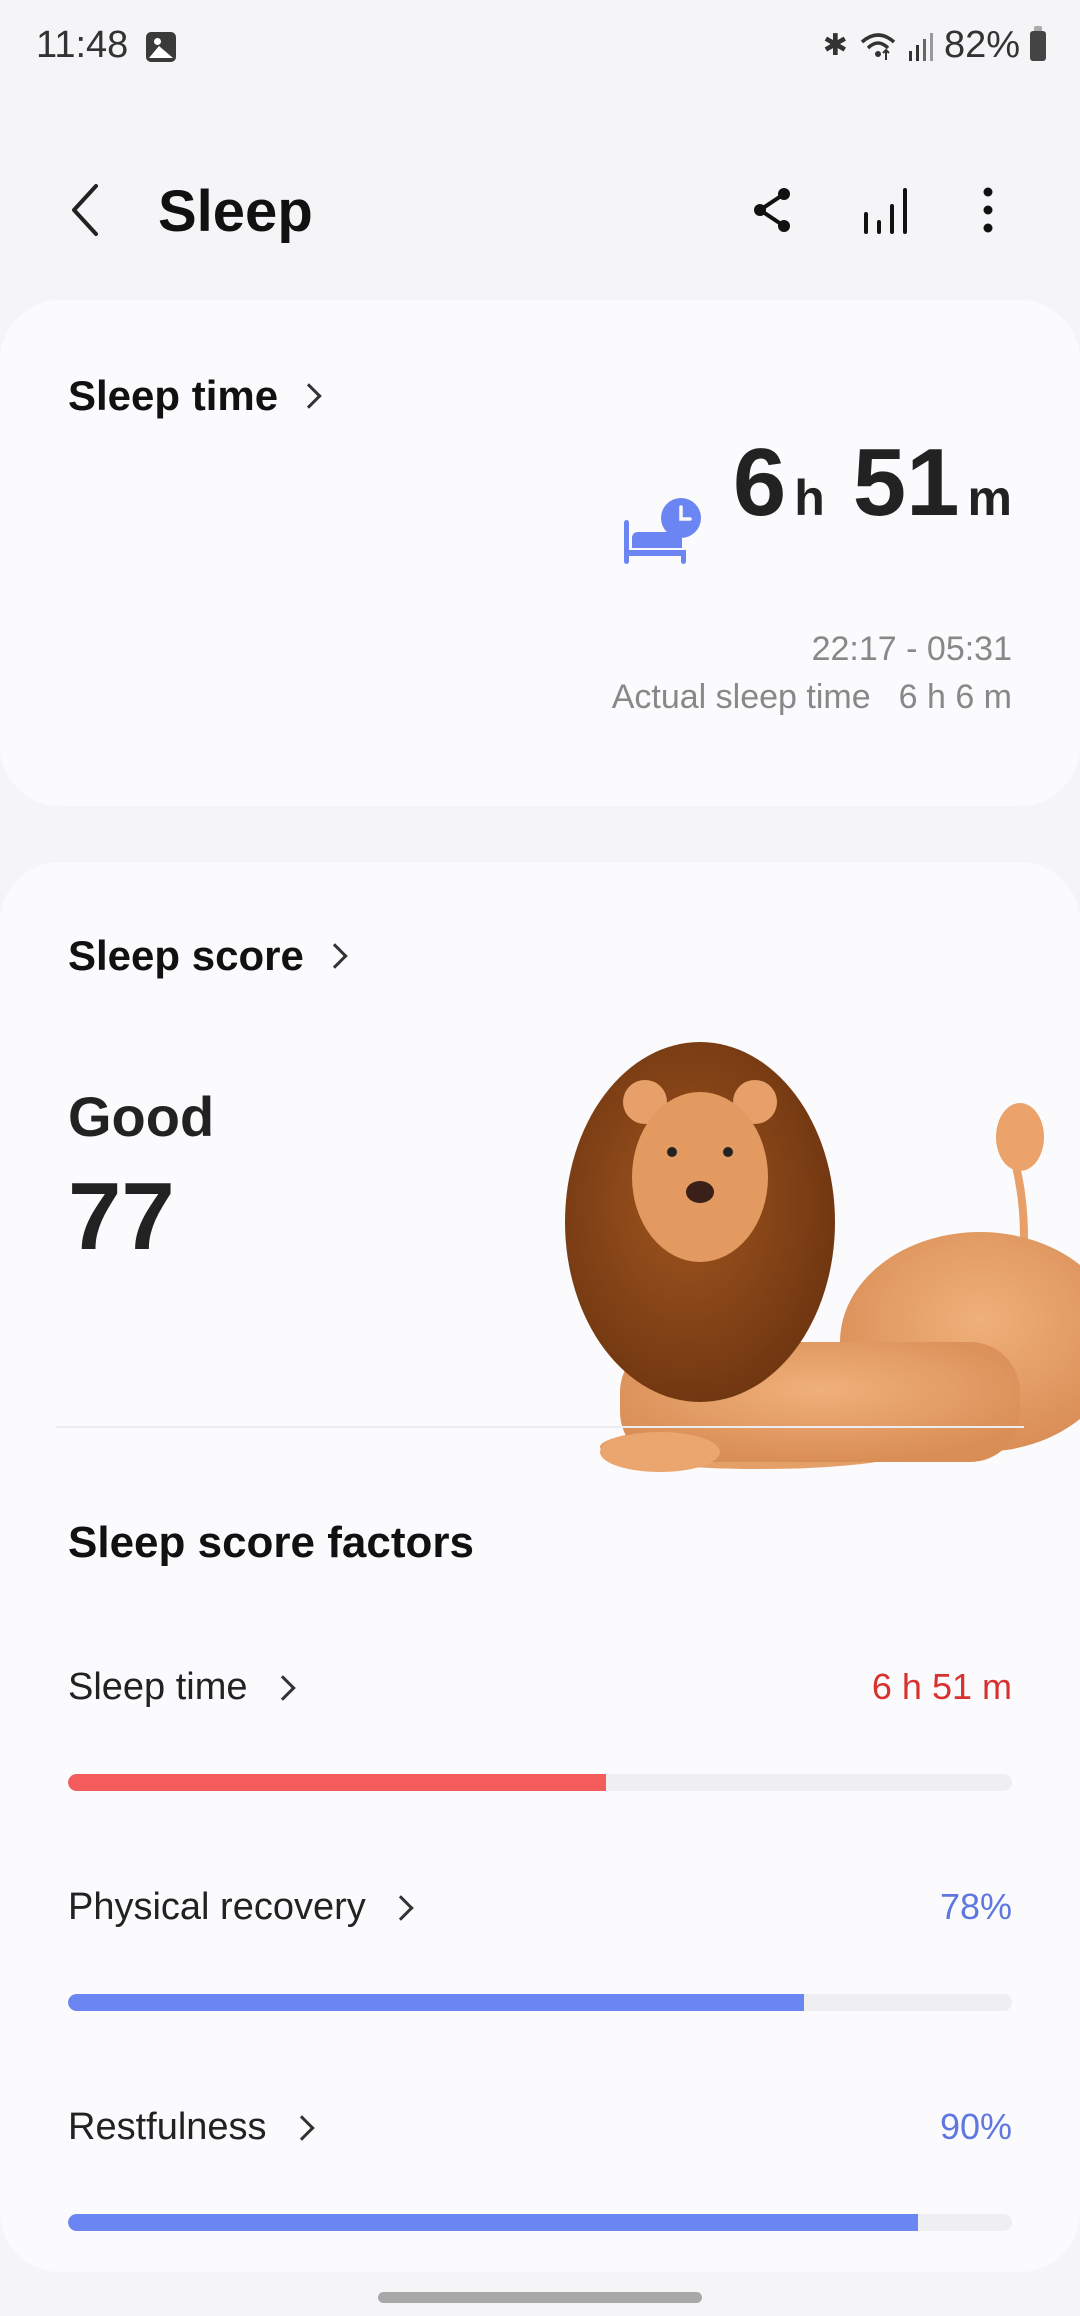 Image resolution: width=1080 pixels, height=2316 pixels. What do you see at coordinates (167, 2127) in the screenshot?
I see `factor-label: Restfulness` at bounding box center [167, 2127].